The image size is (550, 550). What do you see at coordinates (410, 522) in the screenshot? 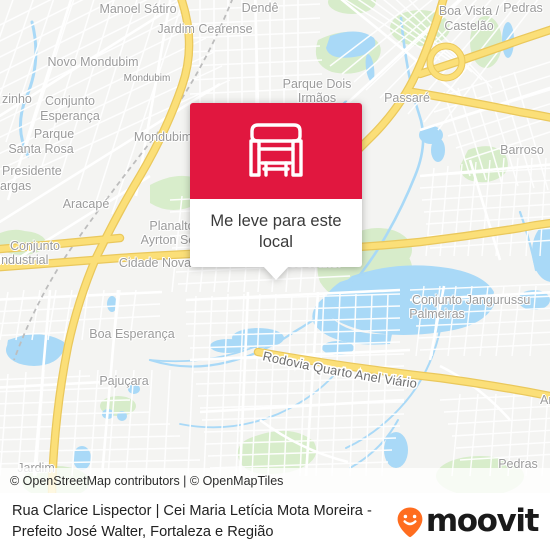
I see `moovit-pin-icon` at bounding box center [410, 522].